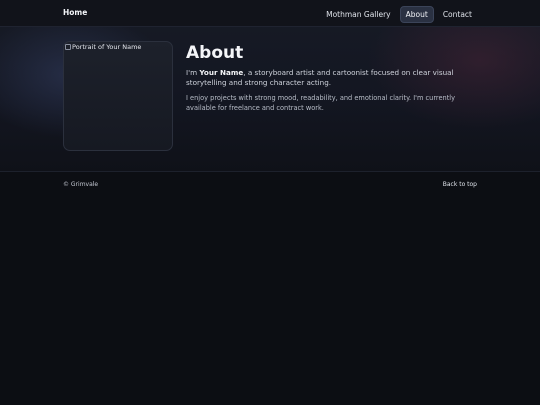 Image resolution: width=540 pixels, height=405 pixels. Describe the element at coordinates (397, 14) in the screenshot. I see `main-nav: Mothman Gallery About Contact` at that location.